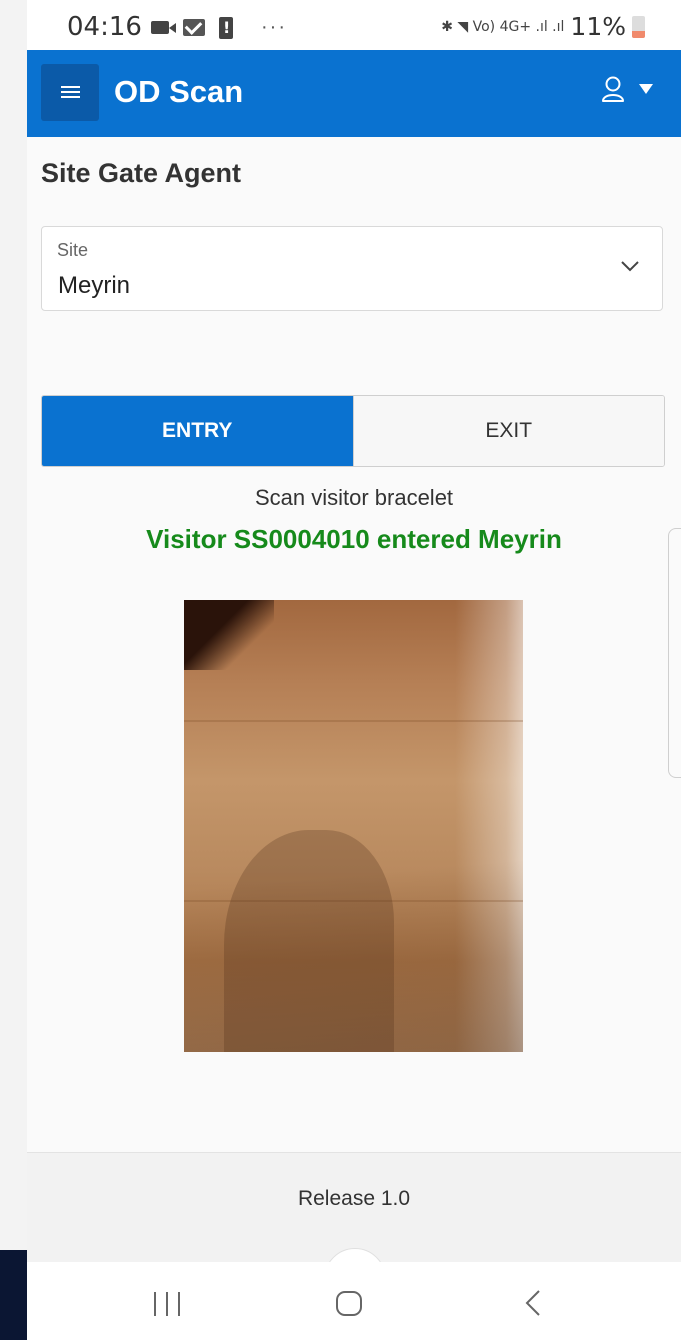  What do you see at coordinates (508, 431) in the screenshot?
I see `exit-button: EXIT` at bounding box center [508, 431].